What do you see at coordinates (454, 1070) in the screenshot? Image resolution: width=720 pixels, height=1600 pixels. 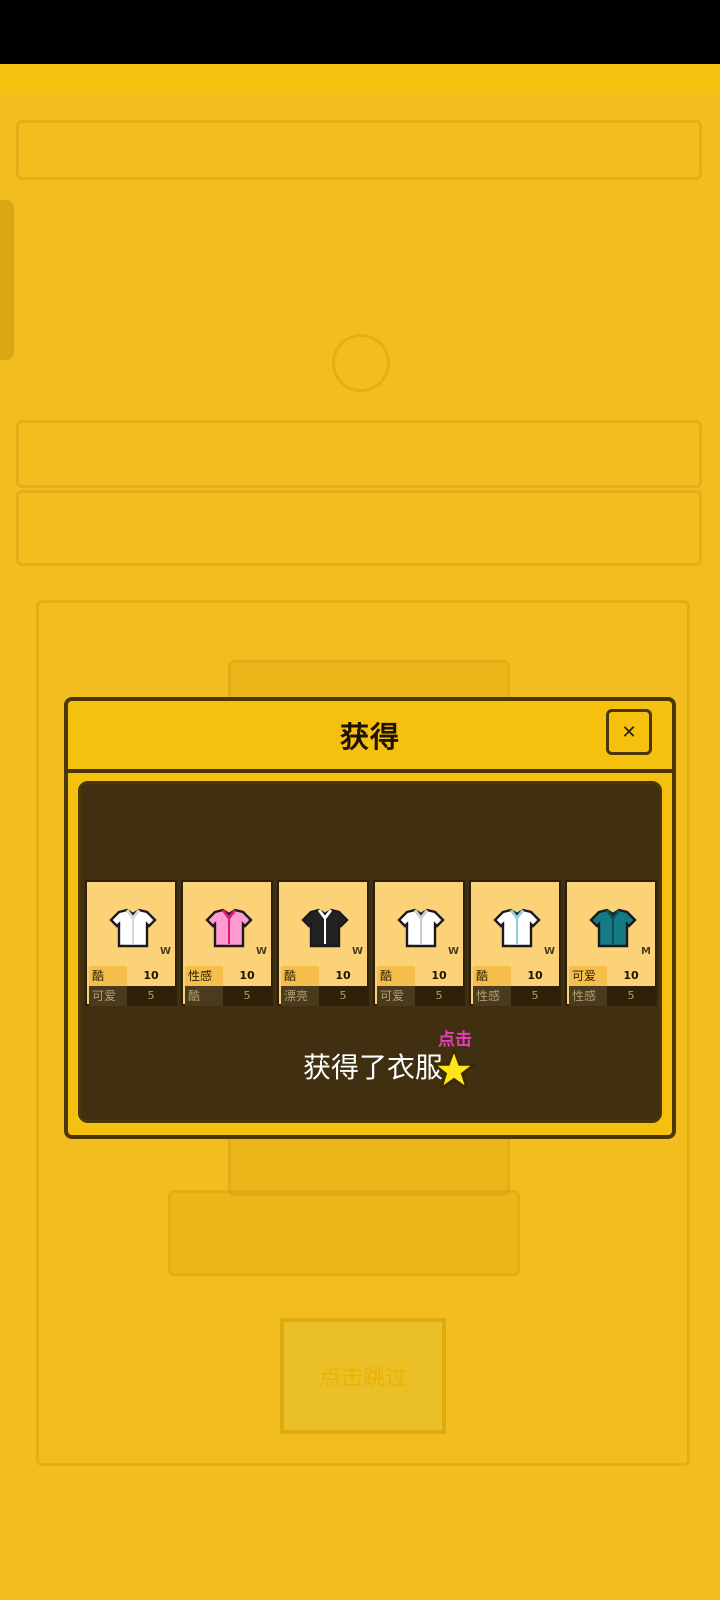 I see `star-icon` at bounding box center [454, 1070].